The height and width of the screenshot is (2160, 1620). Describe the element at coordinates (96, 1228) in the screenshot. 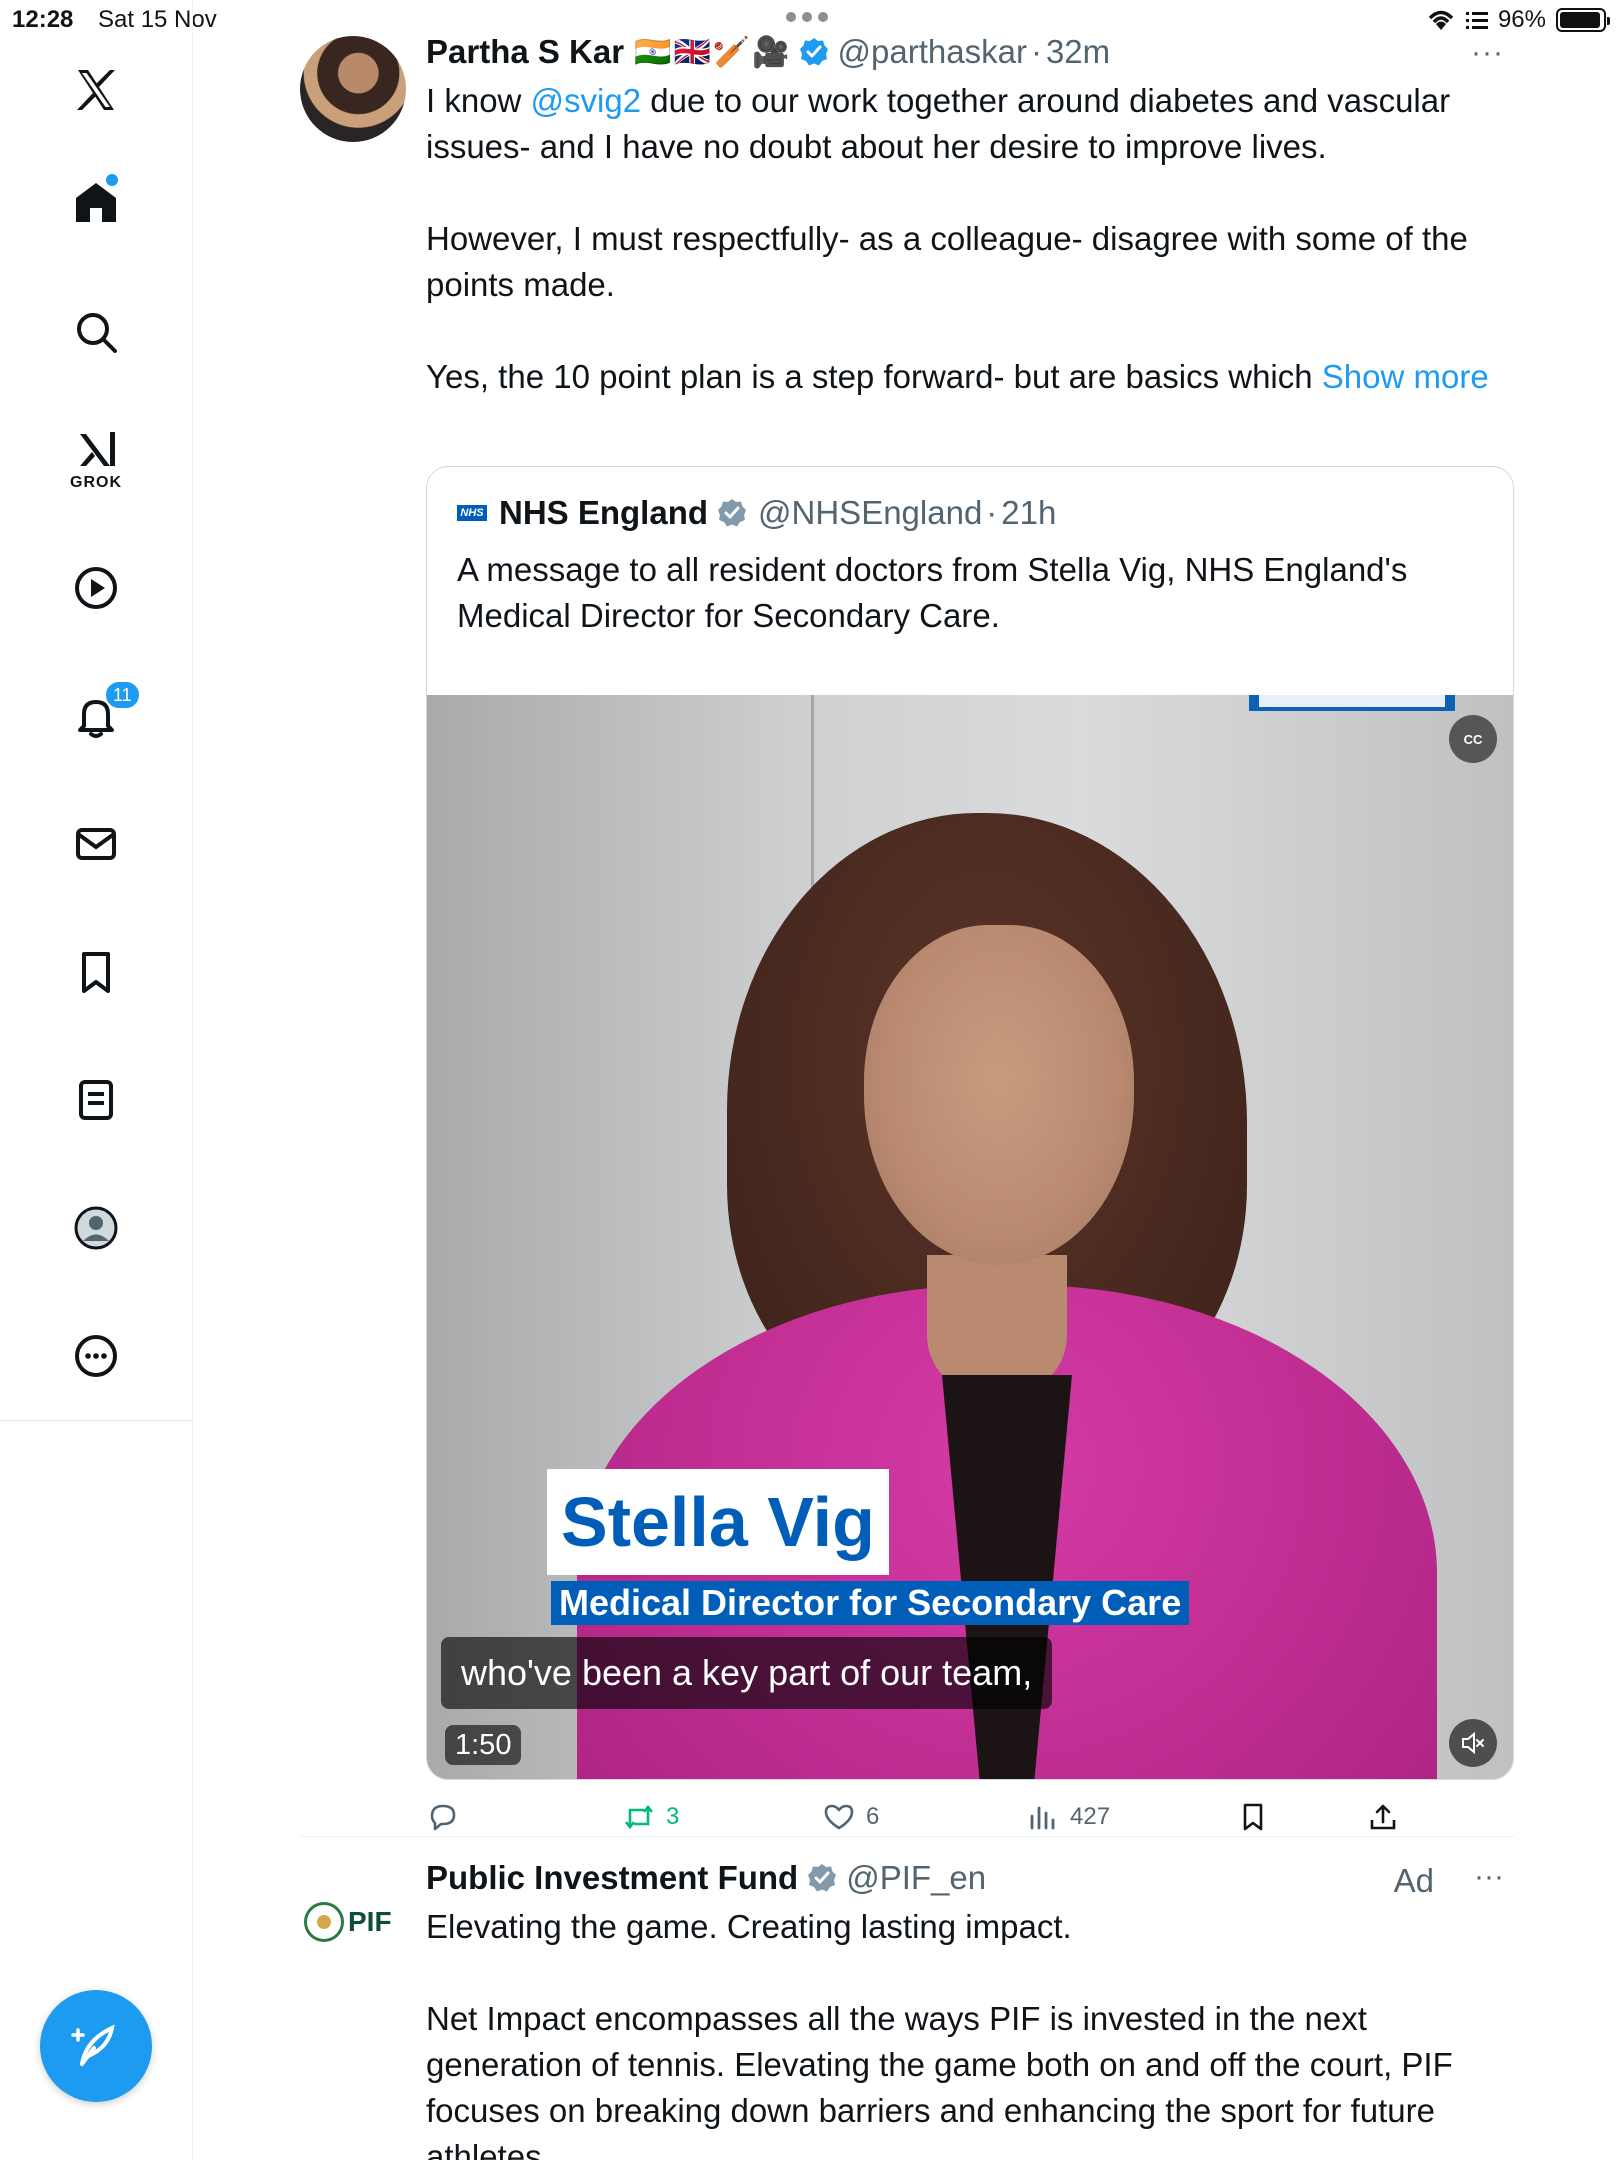

I see `profile-icon` at that location.